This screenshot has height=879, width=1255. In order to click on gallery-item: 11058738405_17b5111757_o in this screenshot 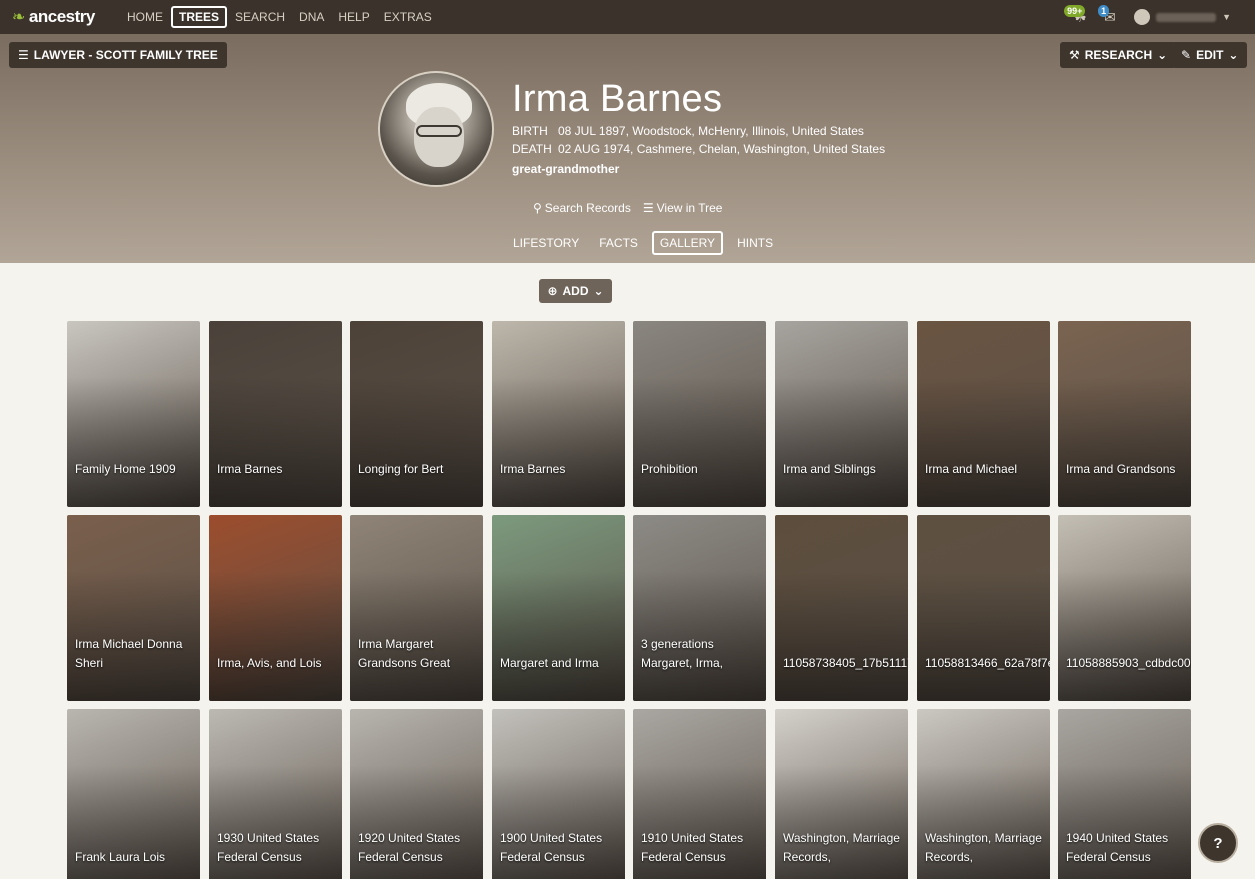, I will do `click(841, 608)`.